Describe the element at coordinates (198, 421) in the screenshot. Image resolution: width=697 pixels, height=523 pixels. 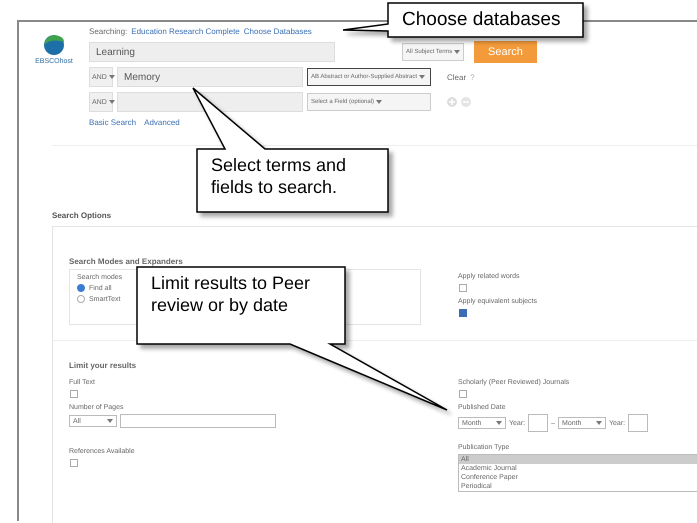
I see `pages-input` at that location.